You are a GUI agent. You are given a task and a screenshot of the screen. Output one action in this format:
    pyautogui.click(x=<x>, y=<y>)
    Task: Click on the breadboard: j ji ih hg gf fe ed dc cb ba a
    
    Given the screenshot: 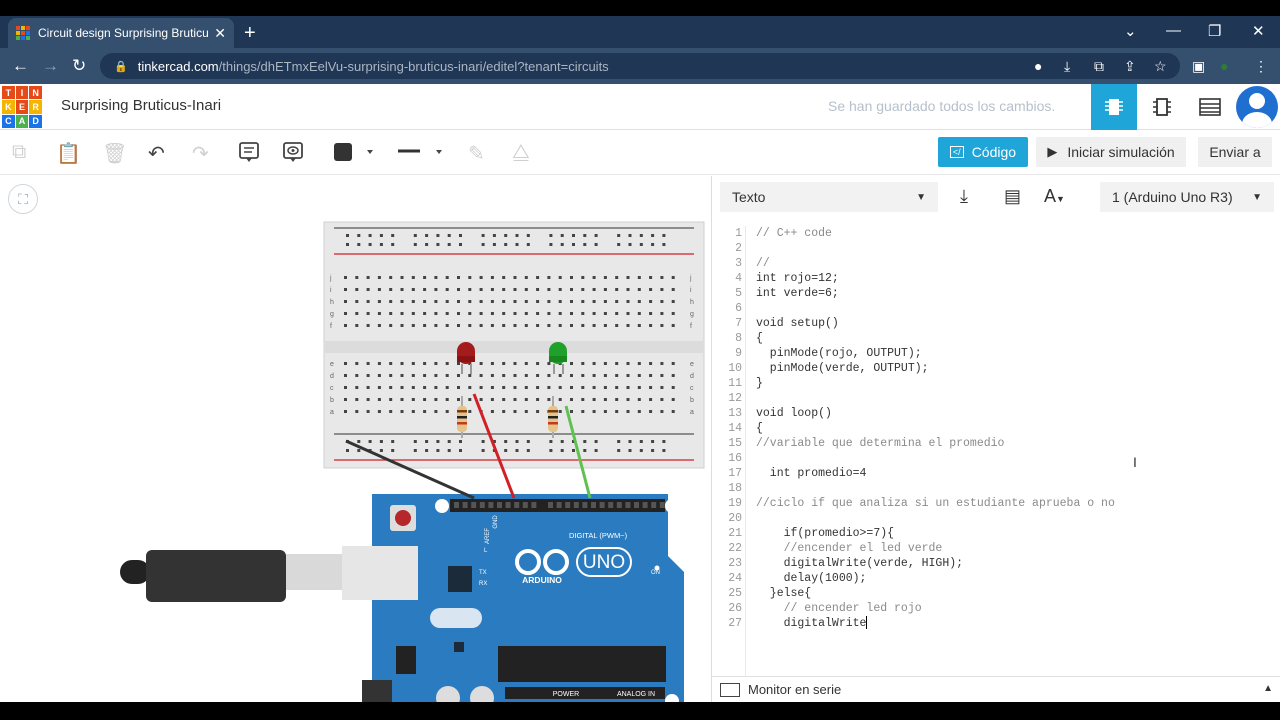 What is the action you would take?
    pyautogui.click(x=514, y=345)
    